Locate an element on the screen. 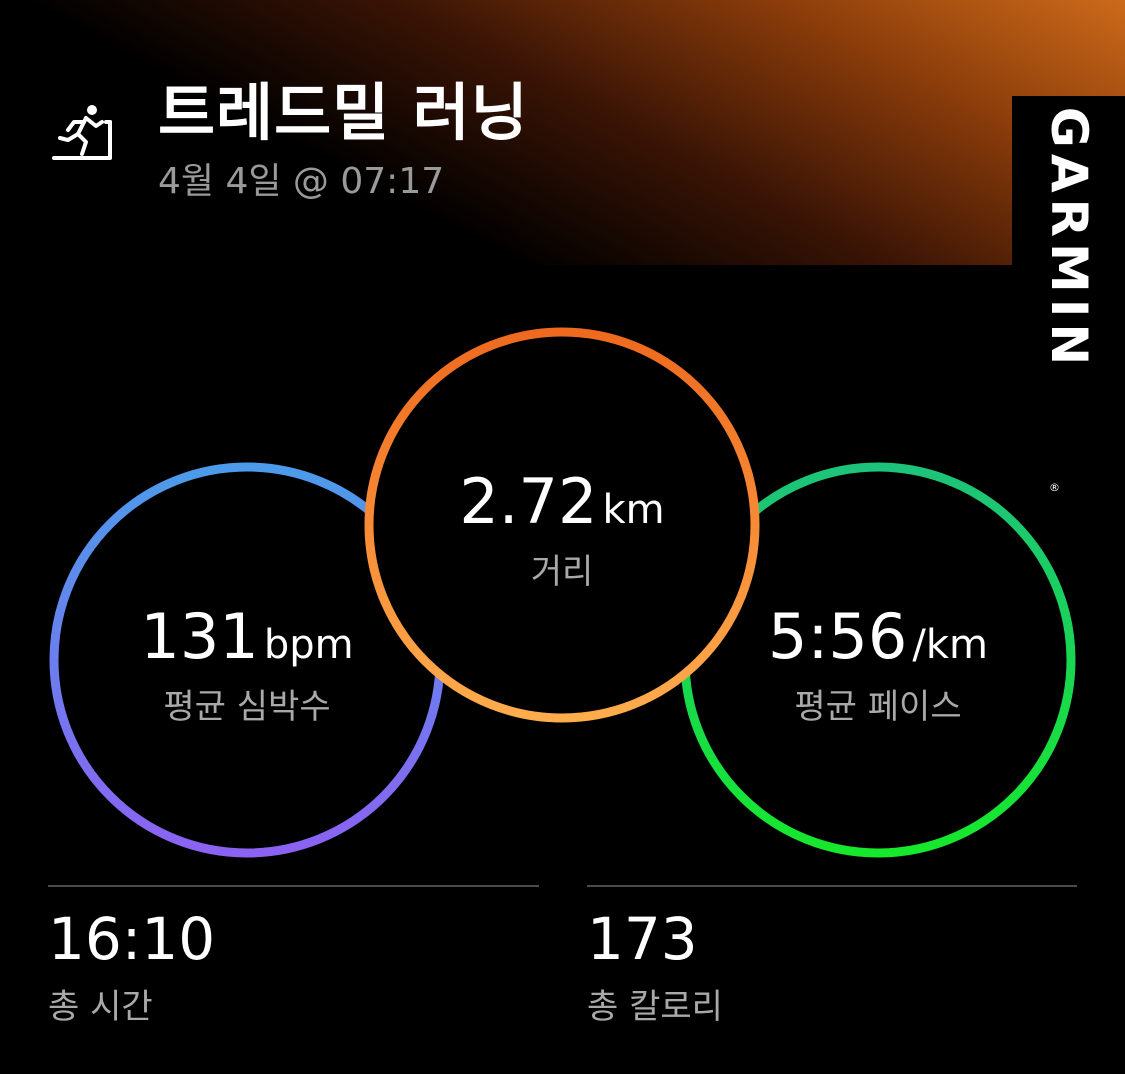 This screenshot has height=1074, width=1125. heart-rate-metric: 131 bpm 평균 심박수 is located at coordinates (247, 664).